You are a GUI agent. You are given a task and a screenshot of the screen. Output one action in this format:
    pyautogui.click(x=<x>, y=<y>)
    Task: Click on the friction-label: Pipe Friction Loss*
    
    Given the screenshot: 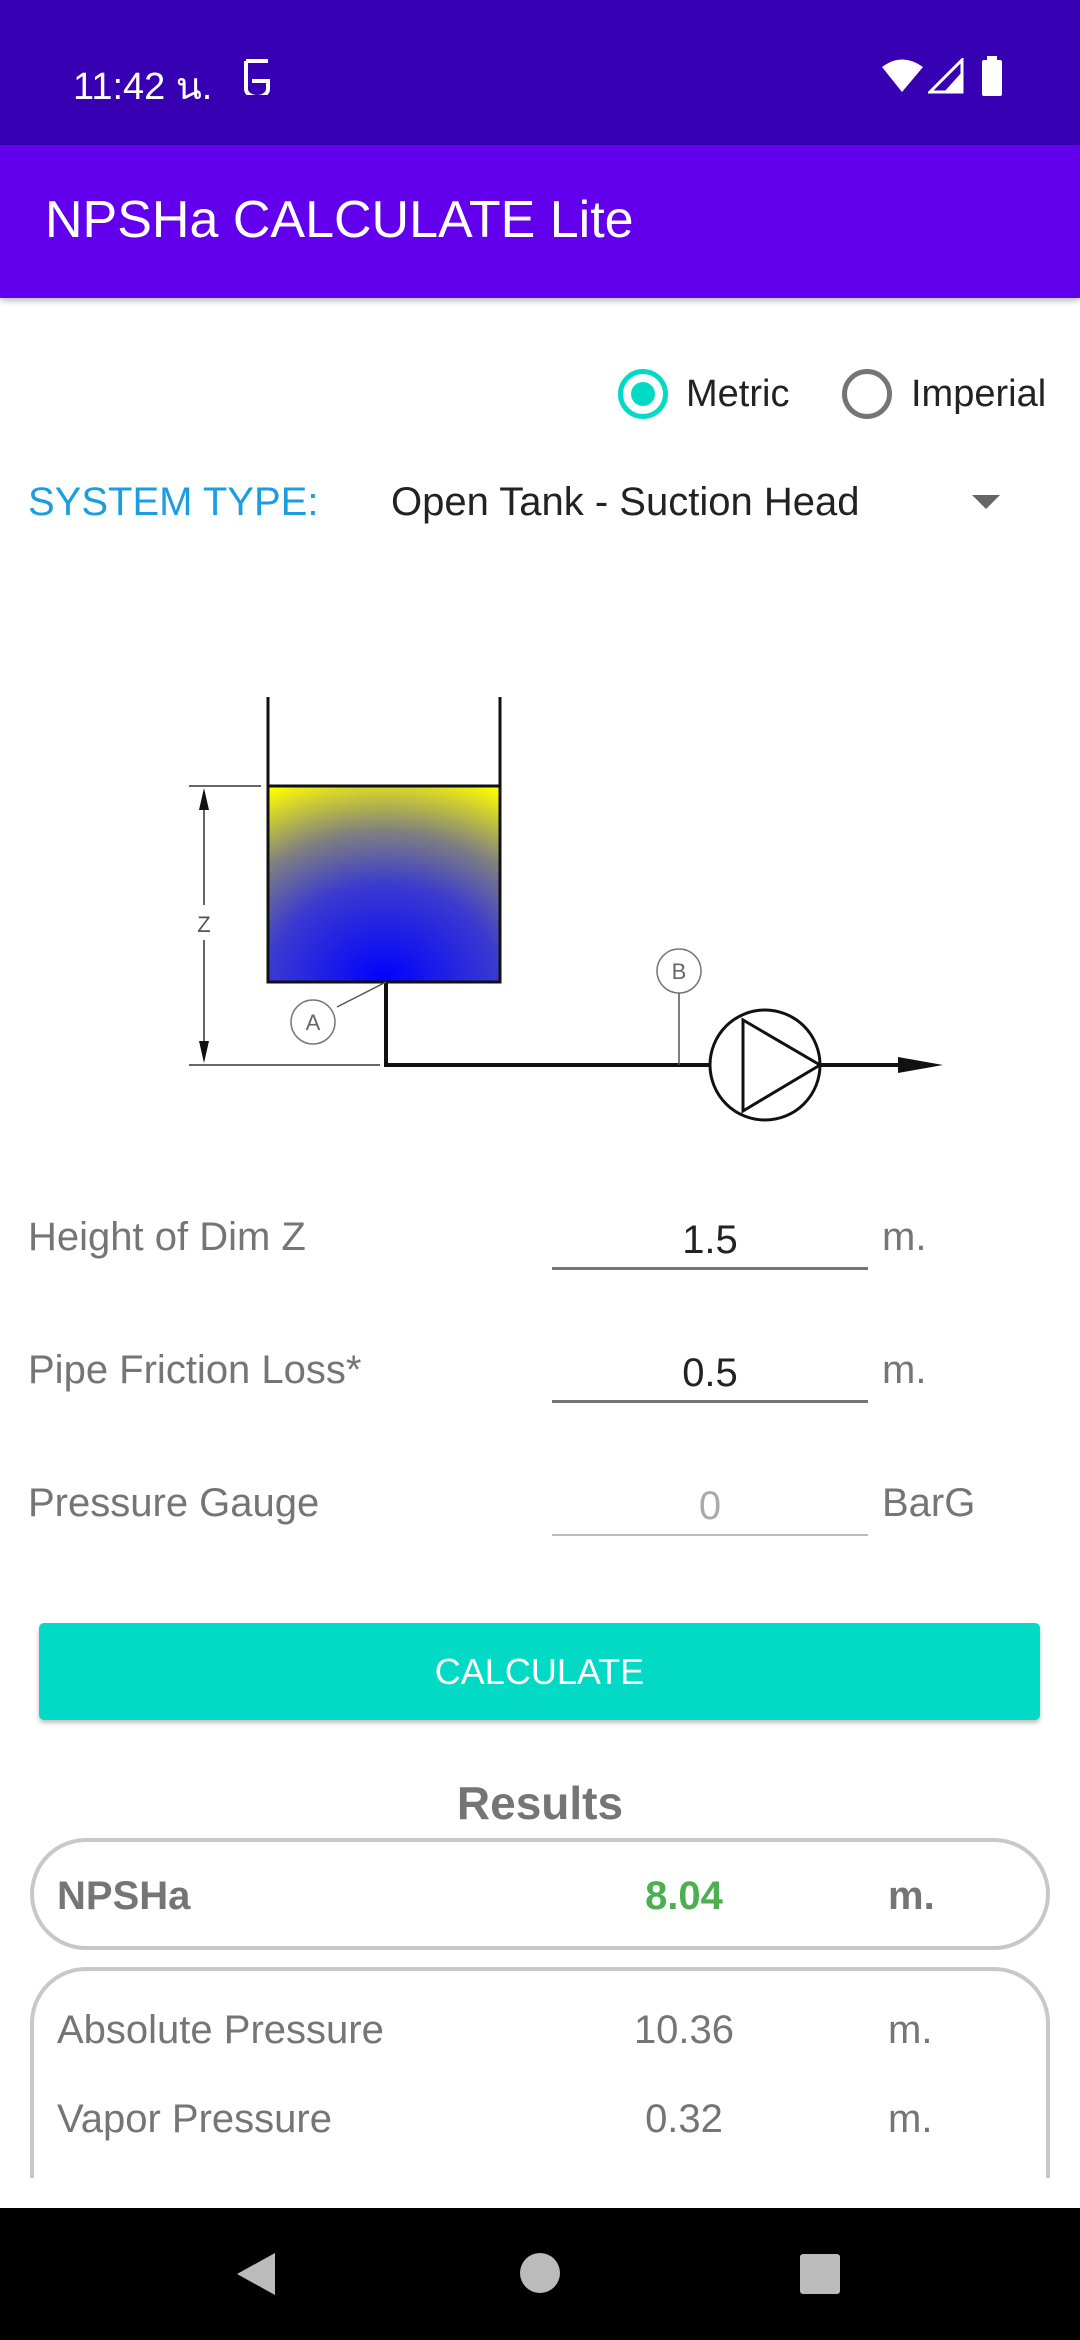 What is the action you would take?
    pyautogui.click(x=195, y=1370)
    